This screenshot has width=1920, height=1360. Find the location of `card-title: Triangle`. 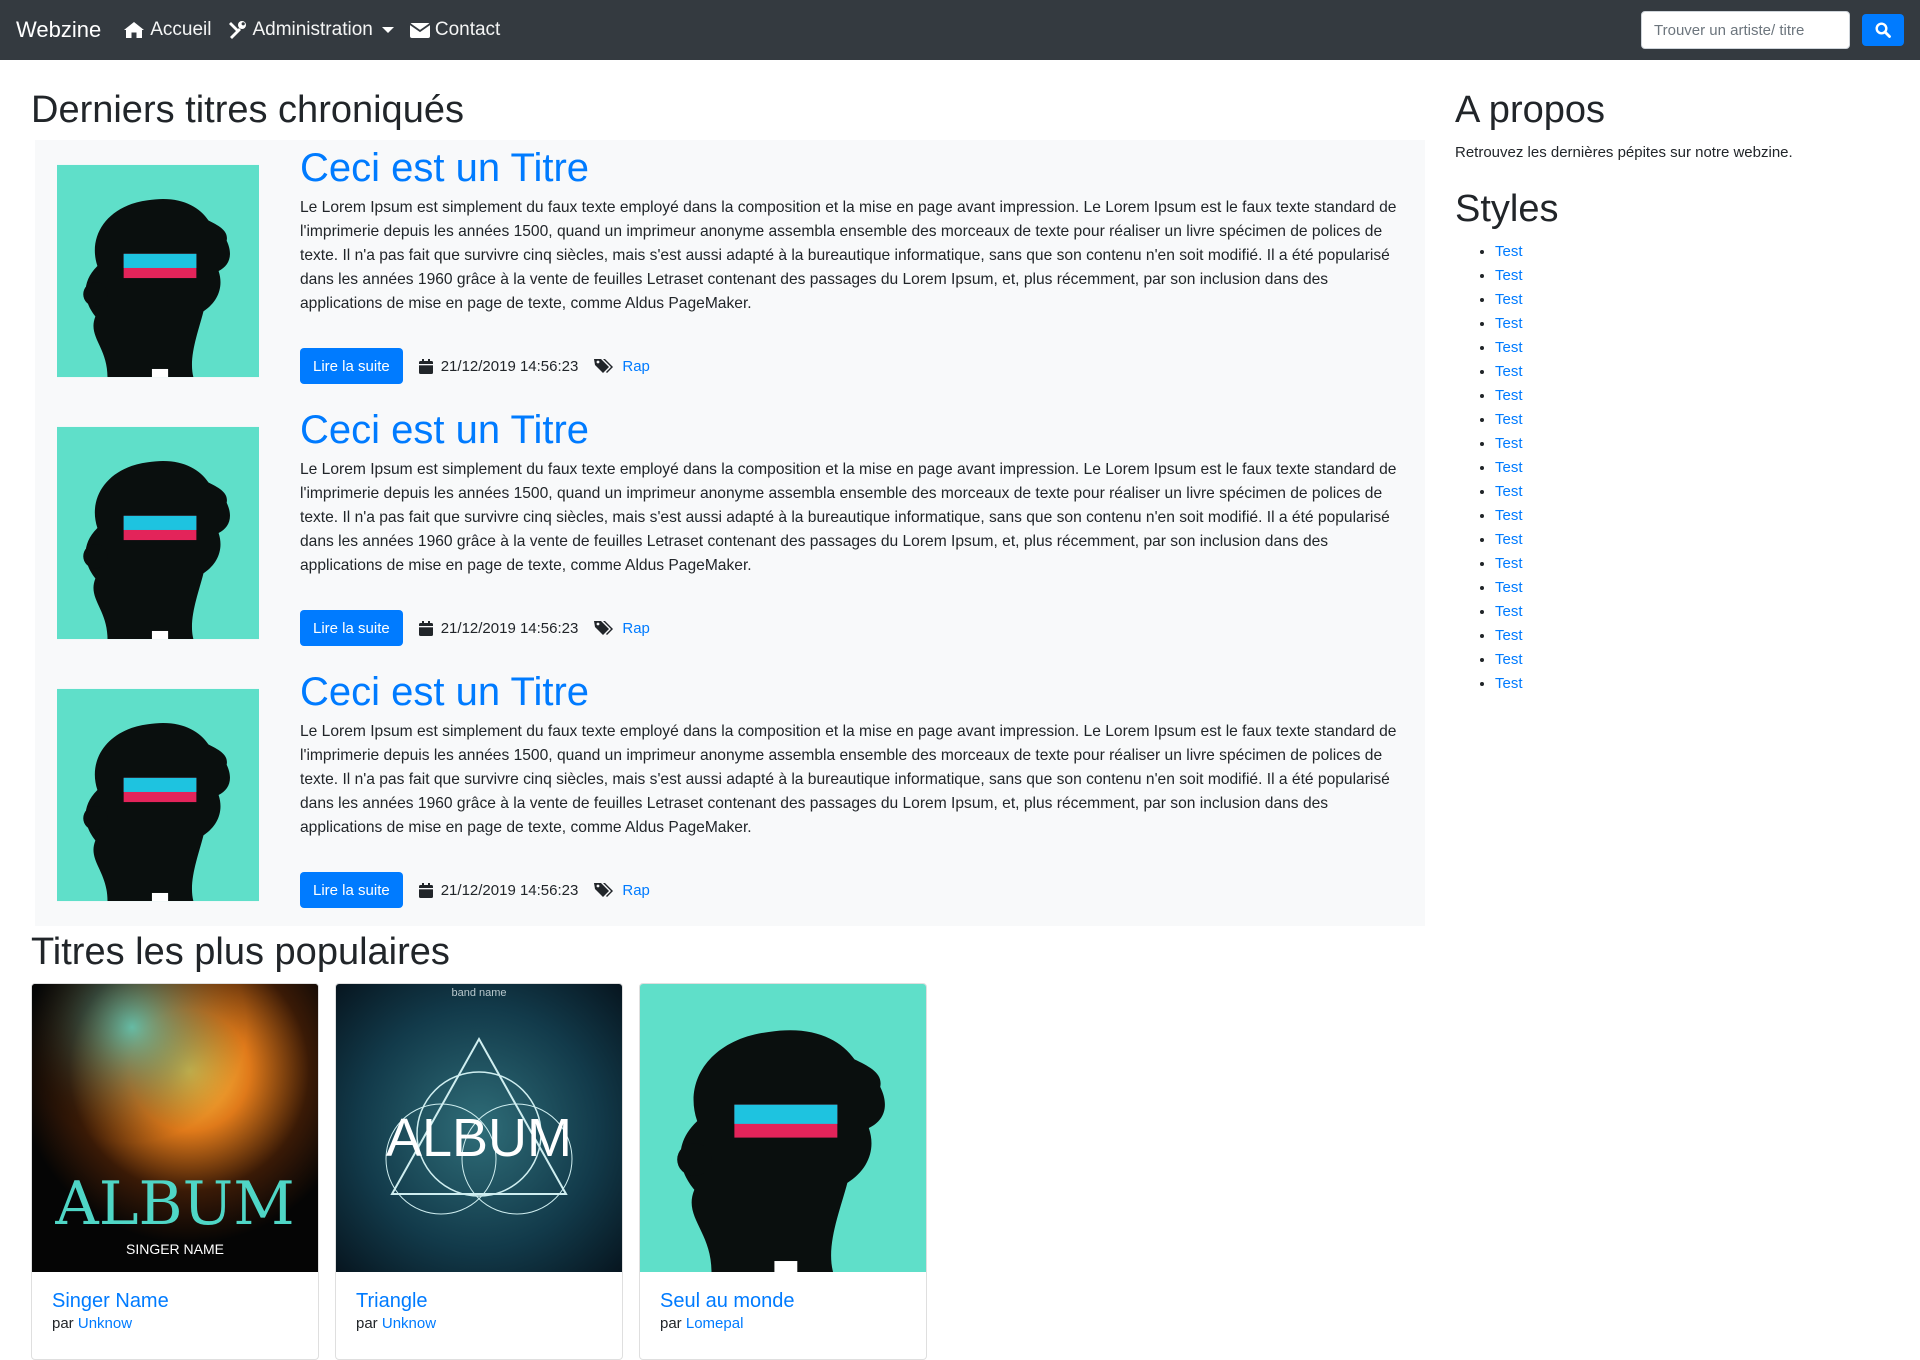

card-title: Triangle is located at coordinates (479, 1301).